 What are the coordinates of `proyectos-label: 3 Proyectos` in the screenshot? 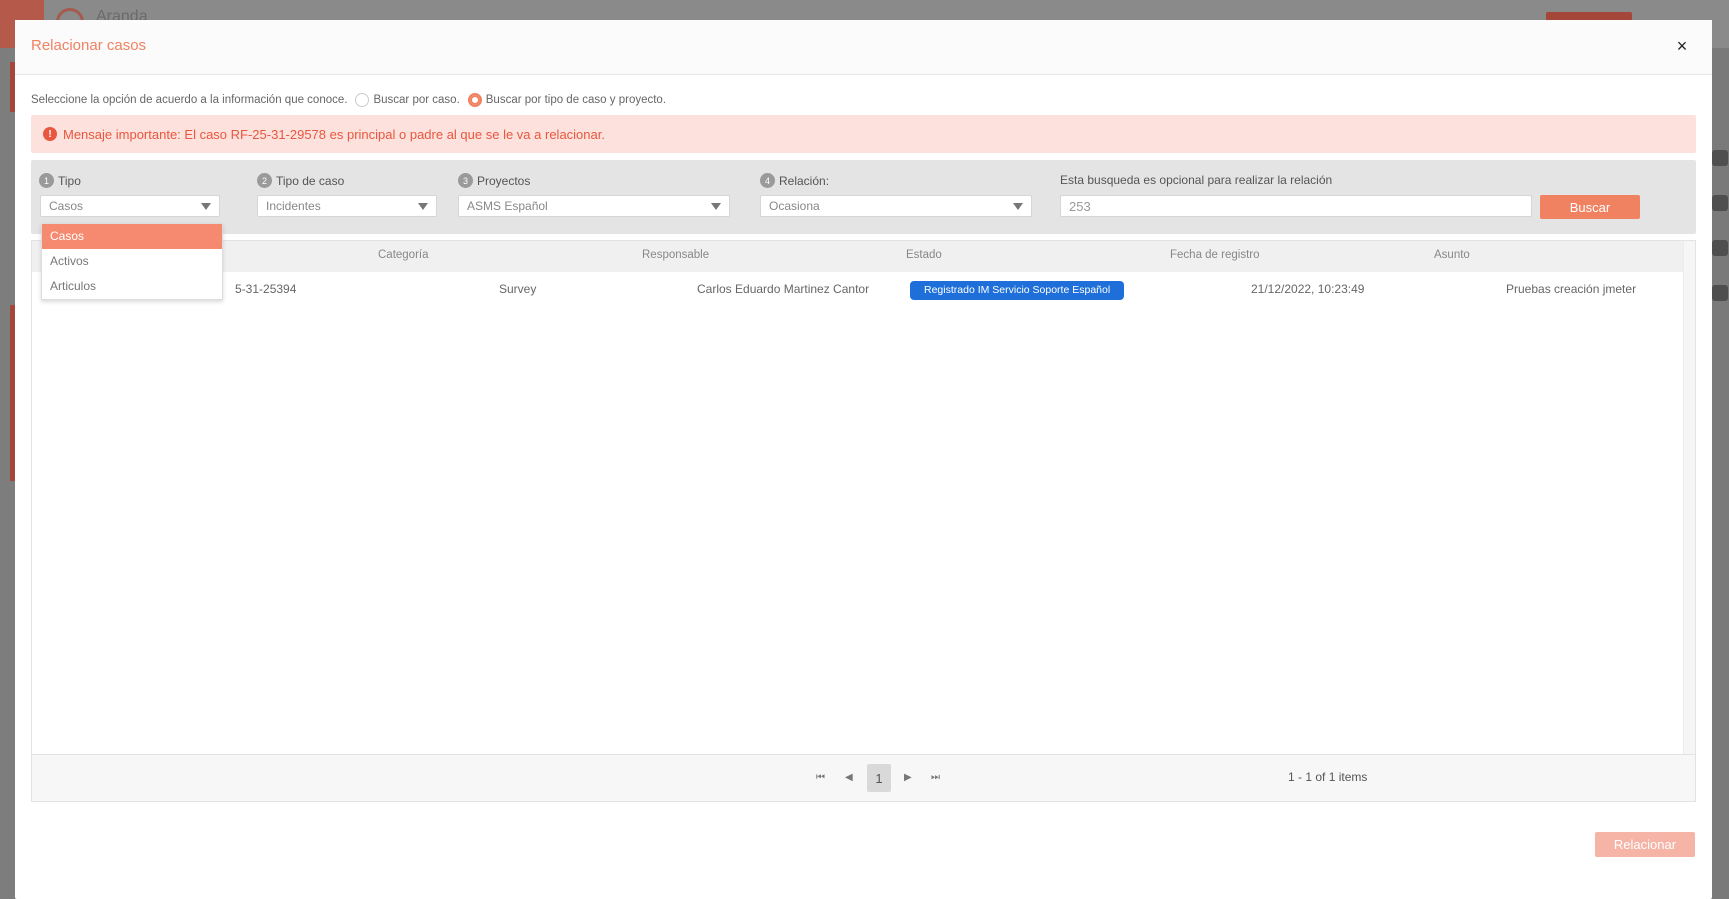 It's located at (494, 180).